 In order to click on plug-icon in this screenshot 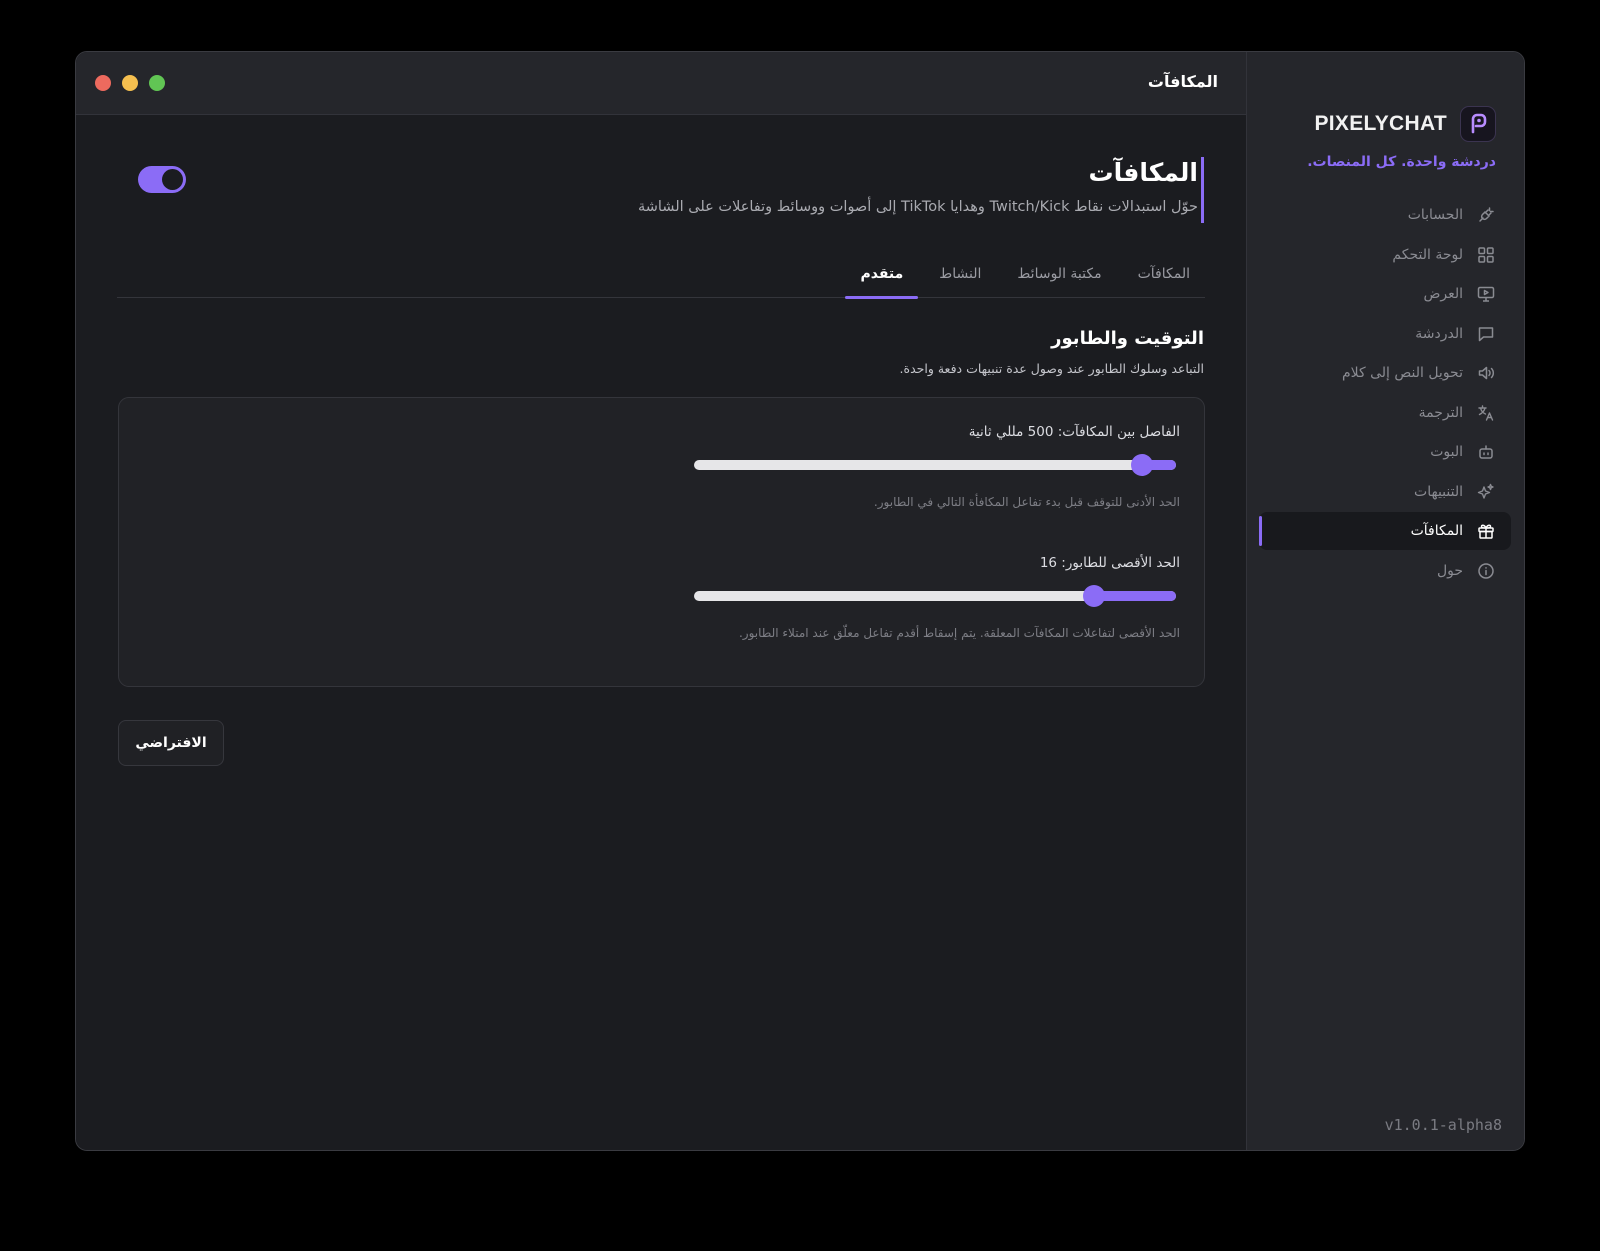, I will do `click(1486, 215)`.